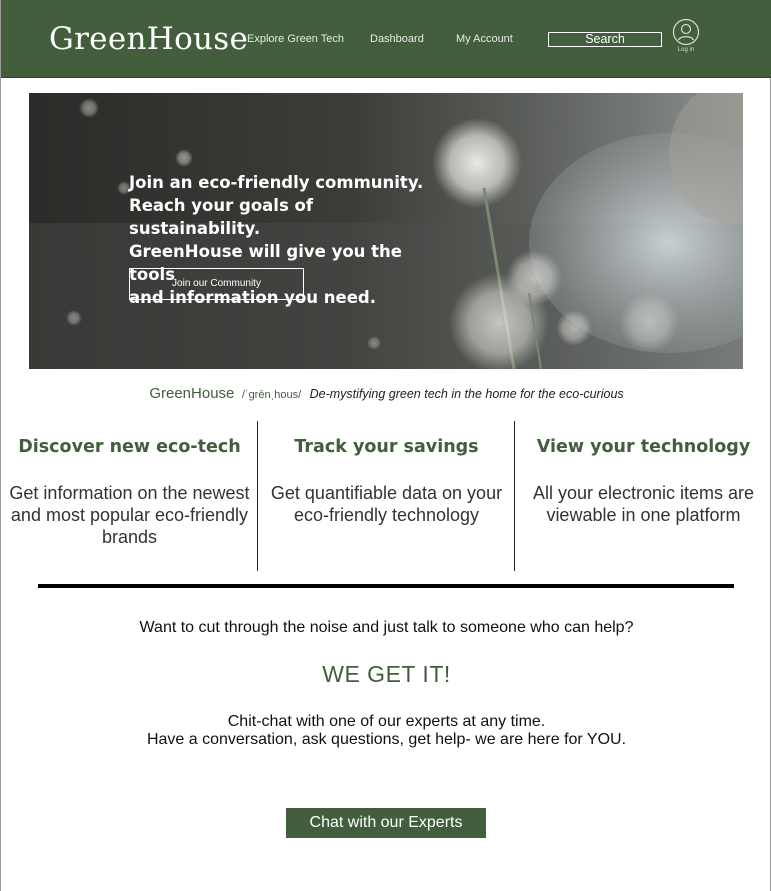  I want to click on hero-line: Reach your goals of sustainability., so click(221, 217).